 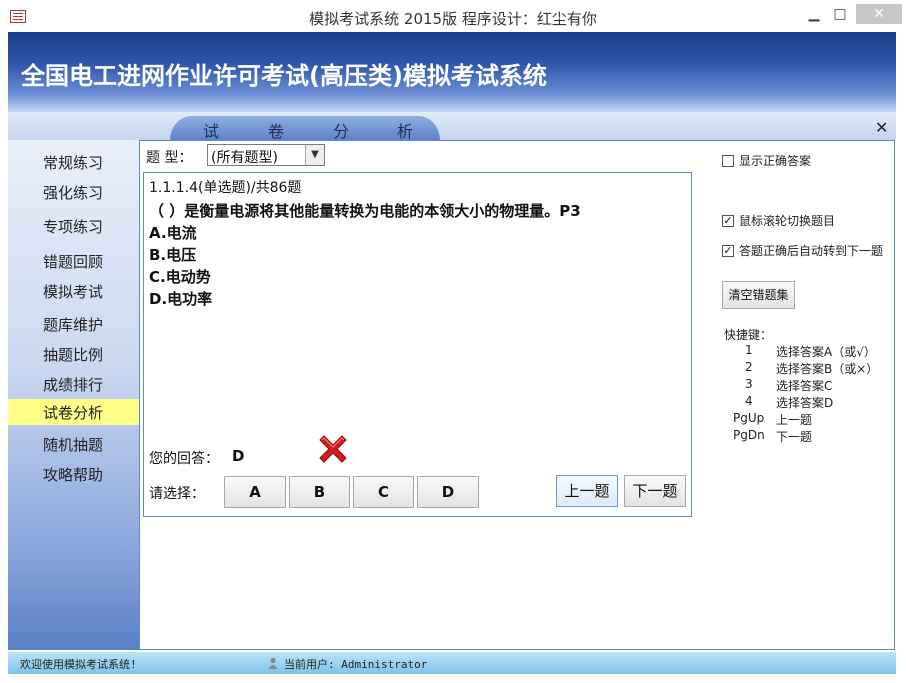 I want to click on status-bar, so click(x=452, y=663).